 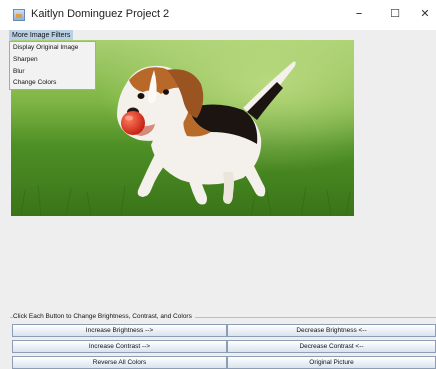 What do you see at coordinates (331, 362) in the screenshot?
I see `original-picture-button: Original Picture` at bounding box center [331, 362].